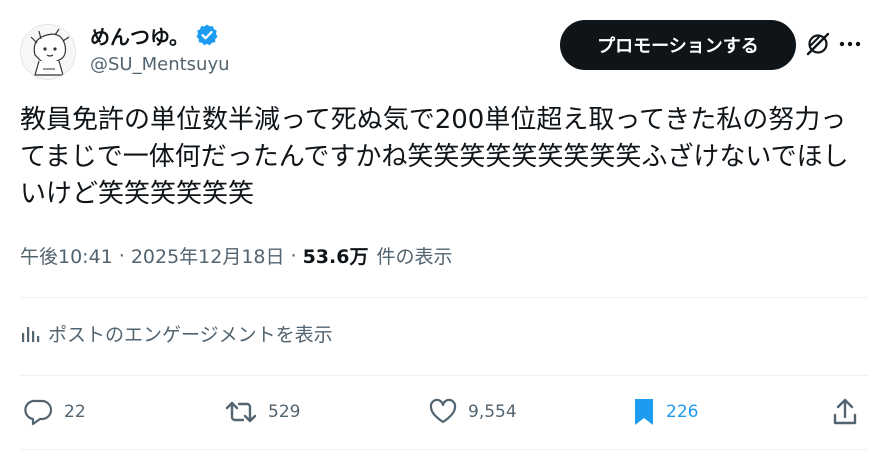 The height and width of the screenshot is (470, 882). I want to click on bookmark-count: 226, so click(682, 412).